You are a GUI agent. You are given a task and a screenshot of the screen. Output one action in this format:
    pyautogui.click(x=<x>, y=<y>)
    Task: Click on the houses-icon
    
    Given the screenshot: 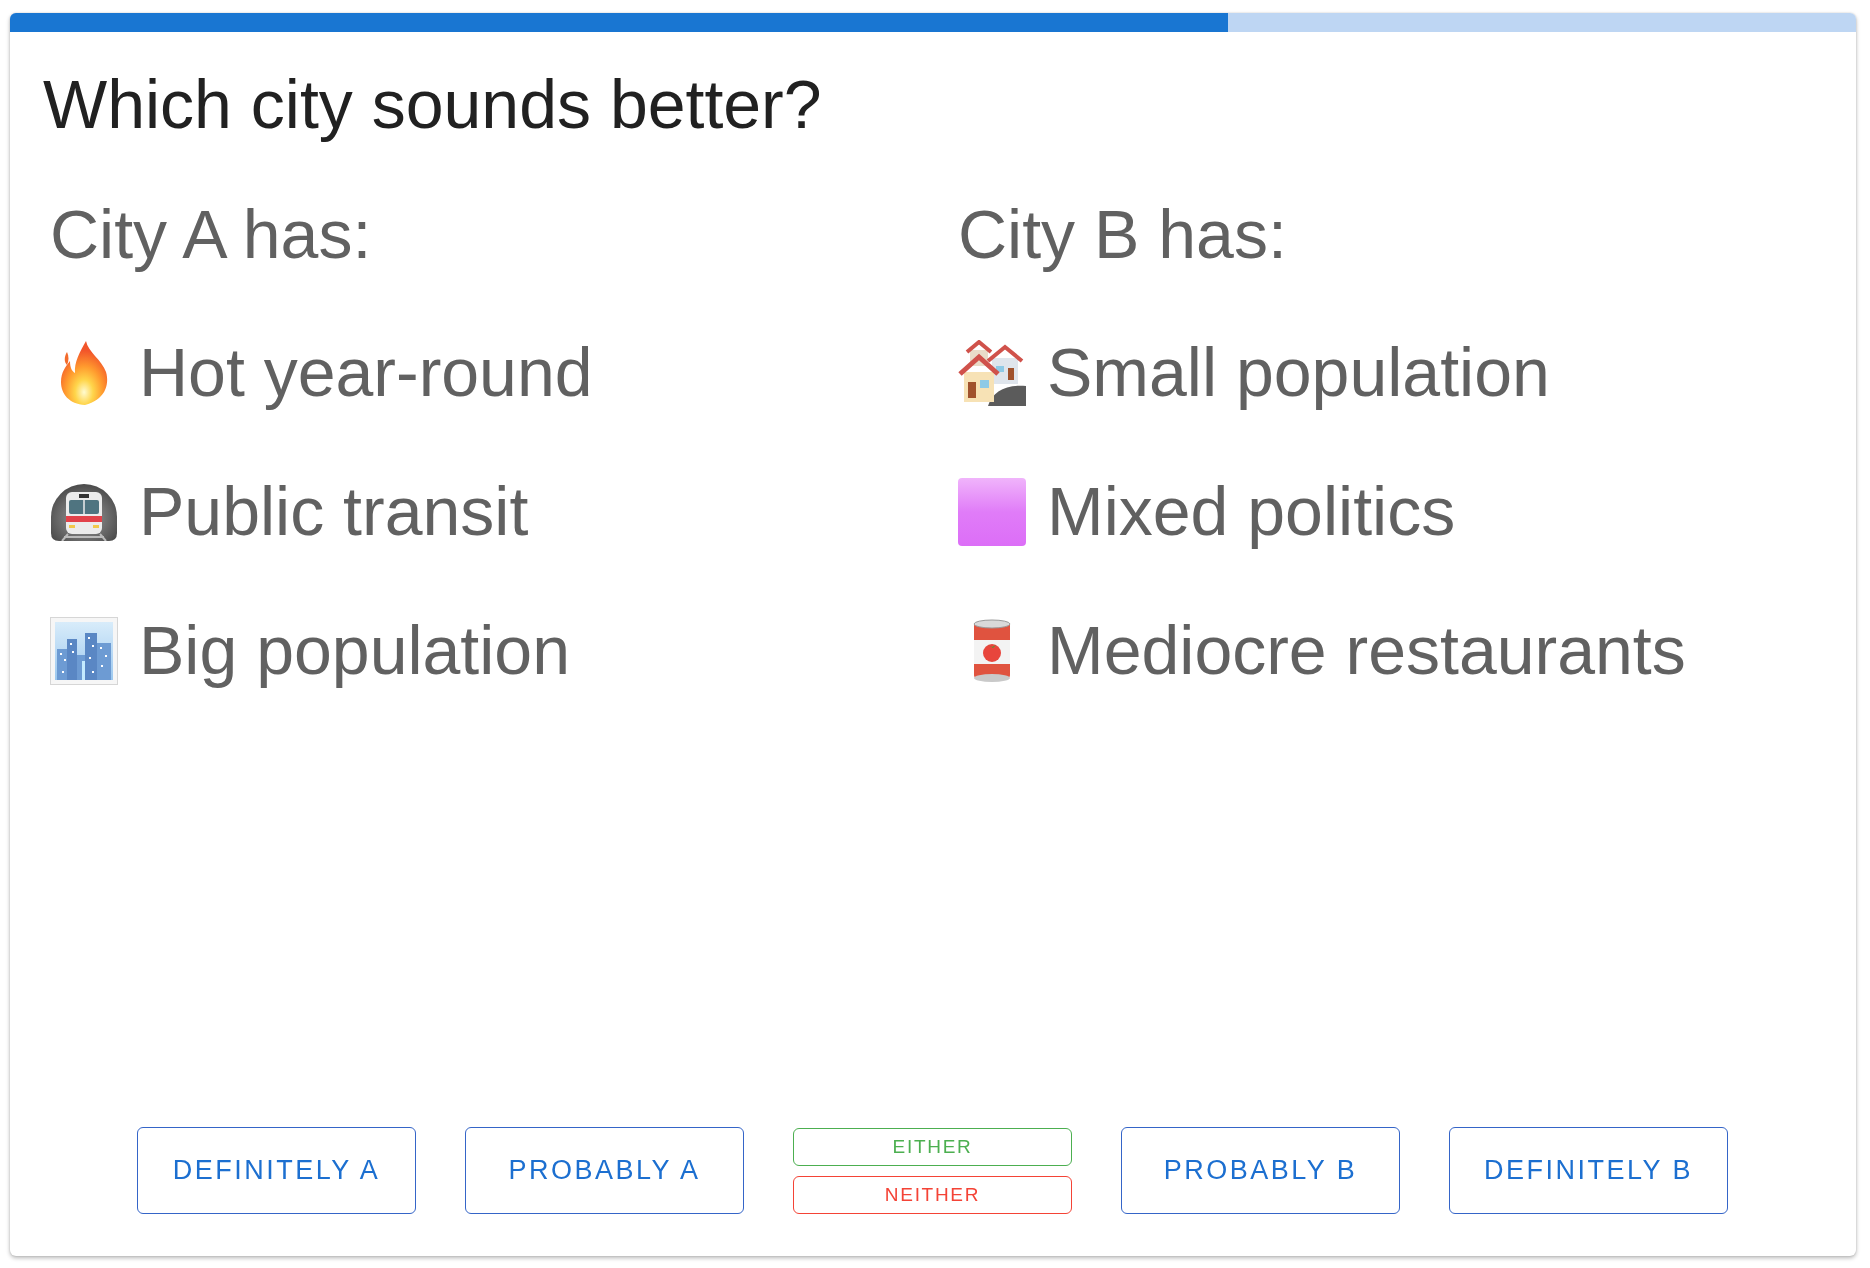 What is the action you would take?
    pyautogui.click(x=992, y=373)
    